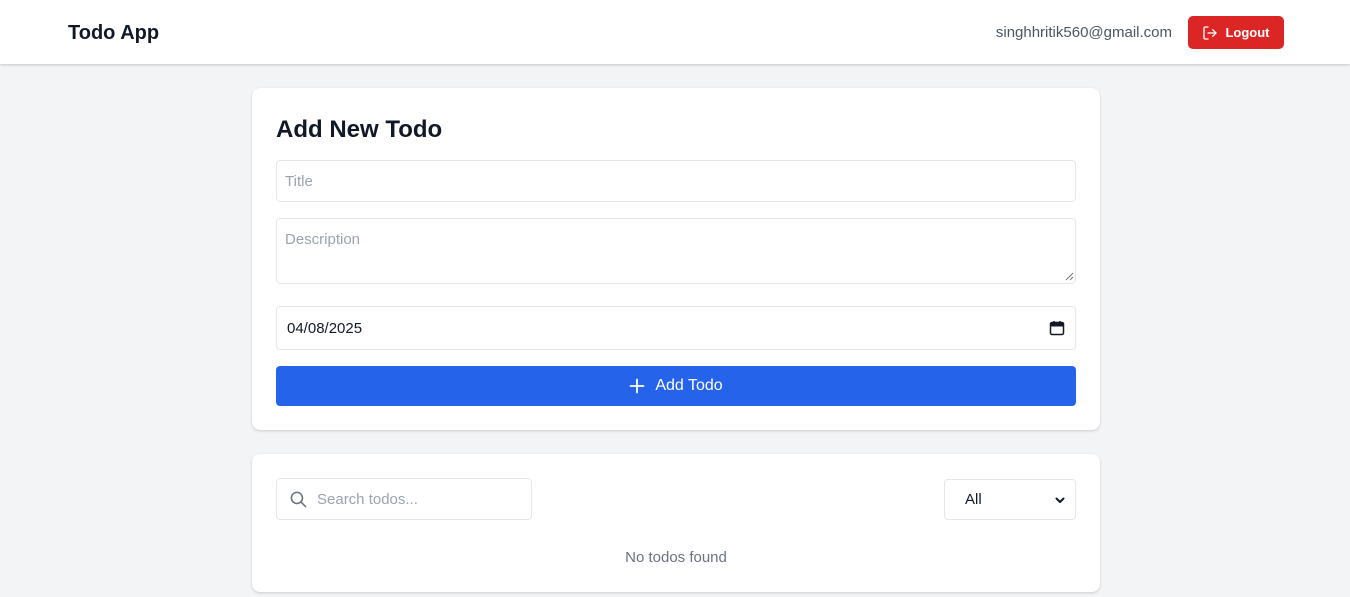  What do you see at coordinates (359, 129) in the screenshot?
I see `add-todo-heading: Add New Todo` at bounding box center [359, 129].